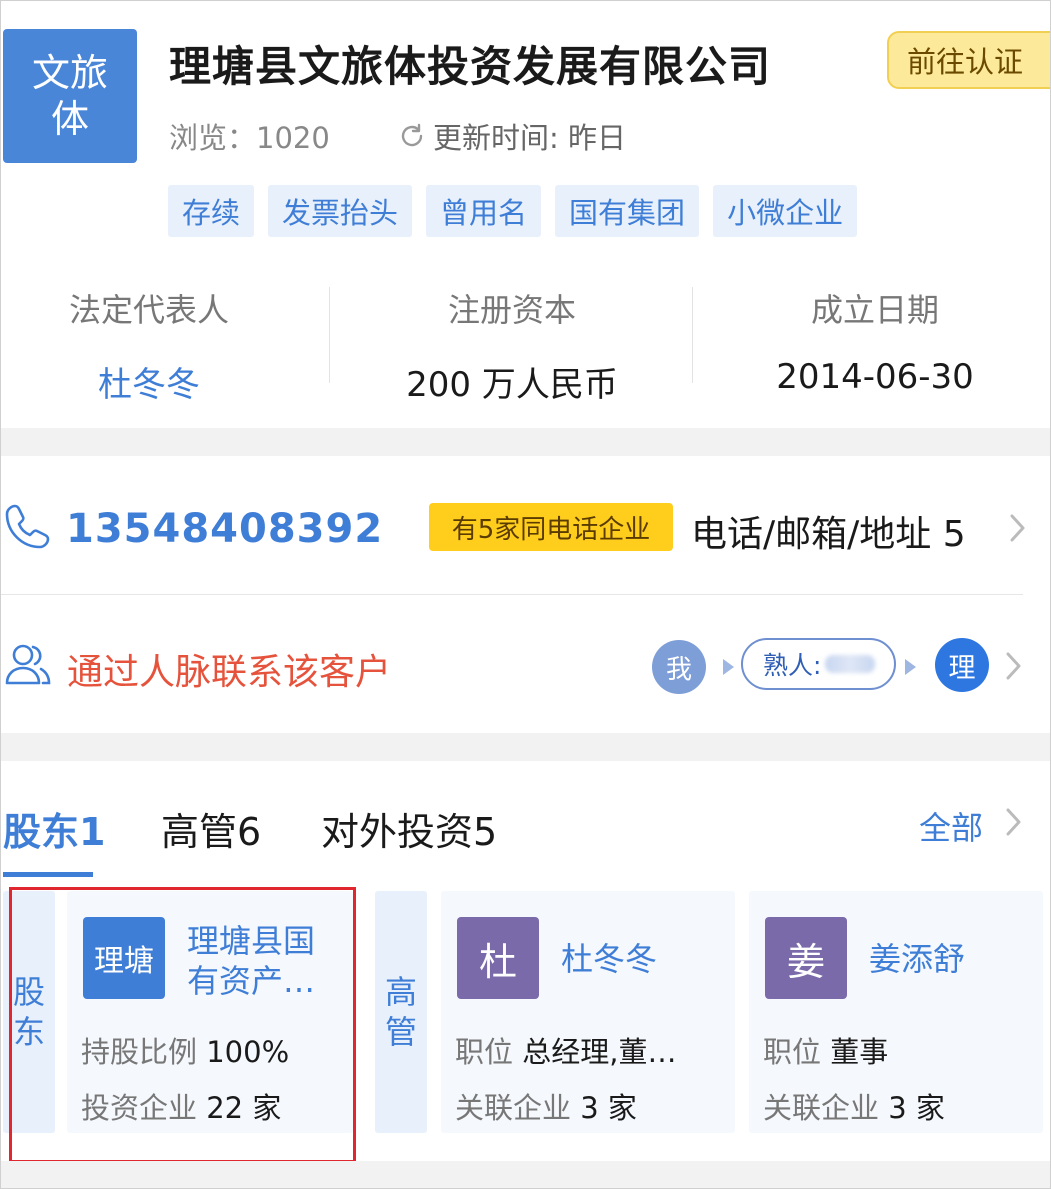 Image resolution: width=1051 pixels, height=1189 pixels. I want to click on contacts-icon, so click(28, 664).